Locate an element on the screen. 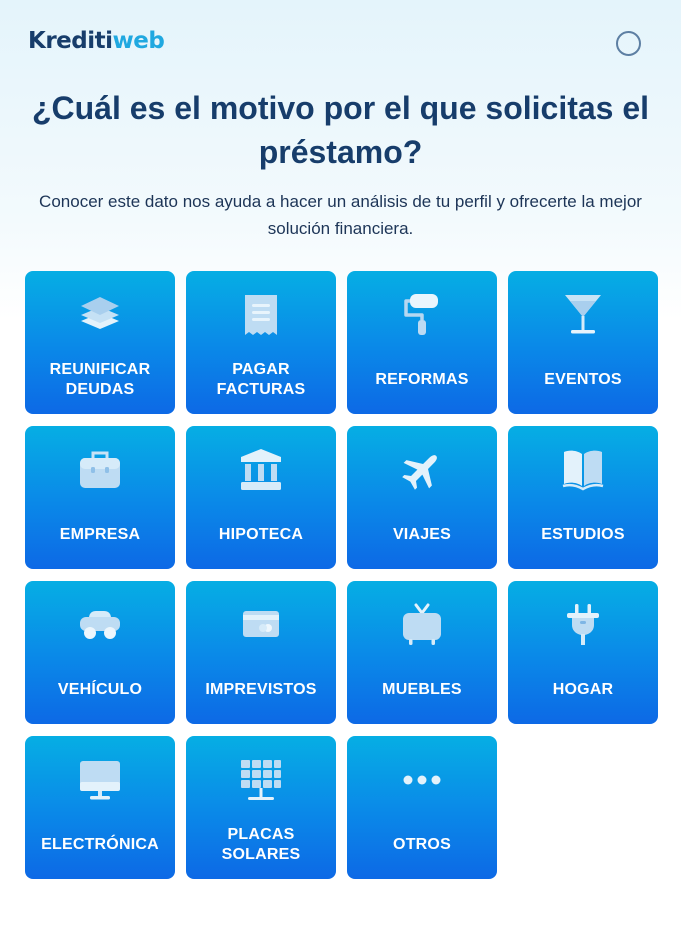 The height and width of the screenshot is (926, 681). option-otros: OTROS is located at coordinates (422, 807).